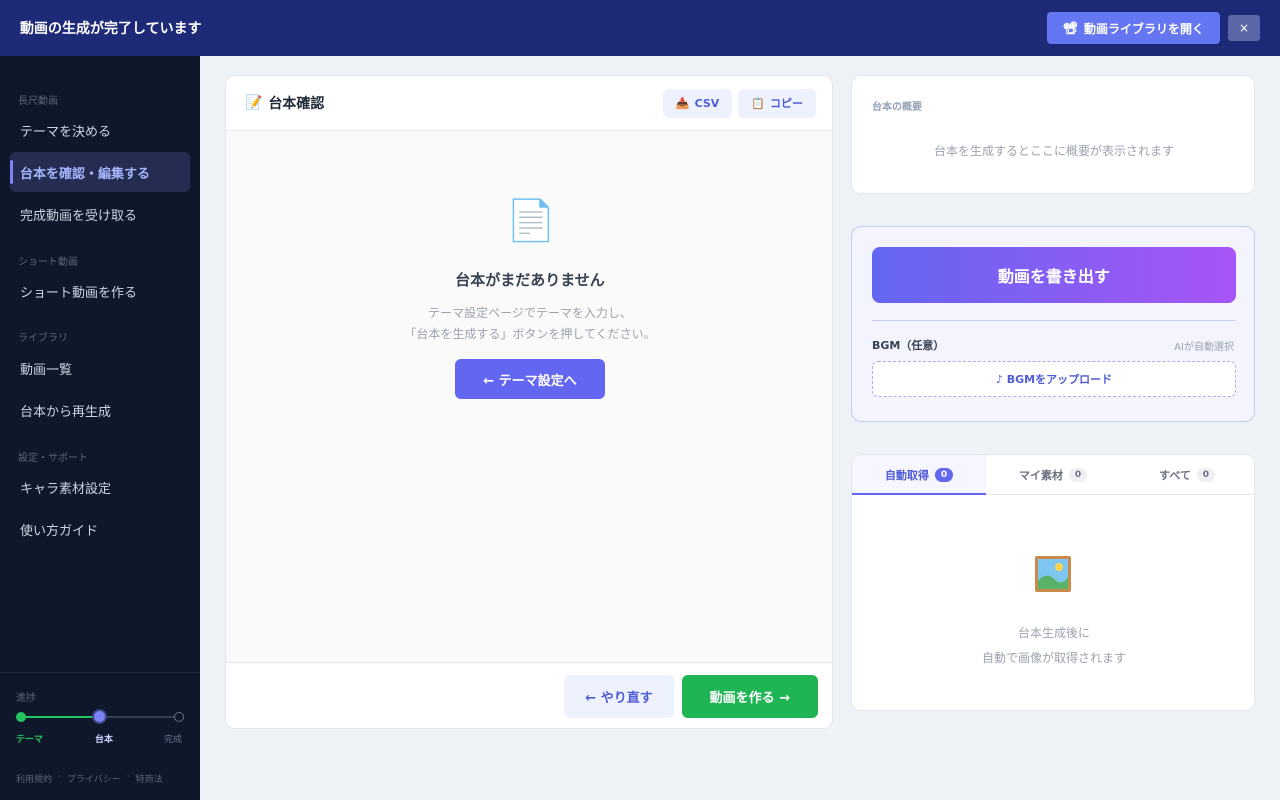 The width and height of the screenshot is (1280, 800). Describe the element at coordinates (1053, 658) in the screenshot. I see `media-empty-line: 自動で画像が取得されます` at that location.